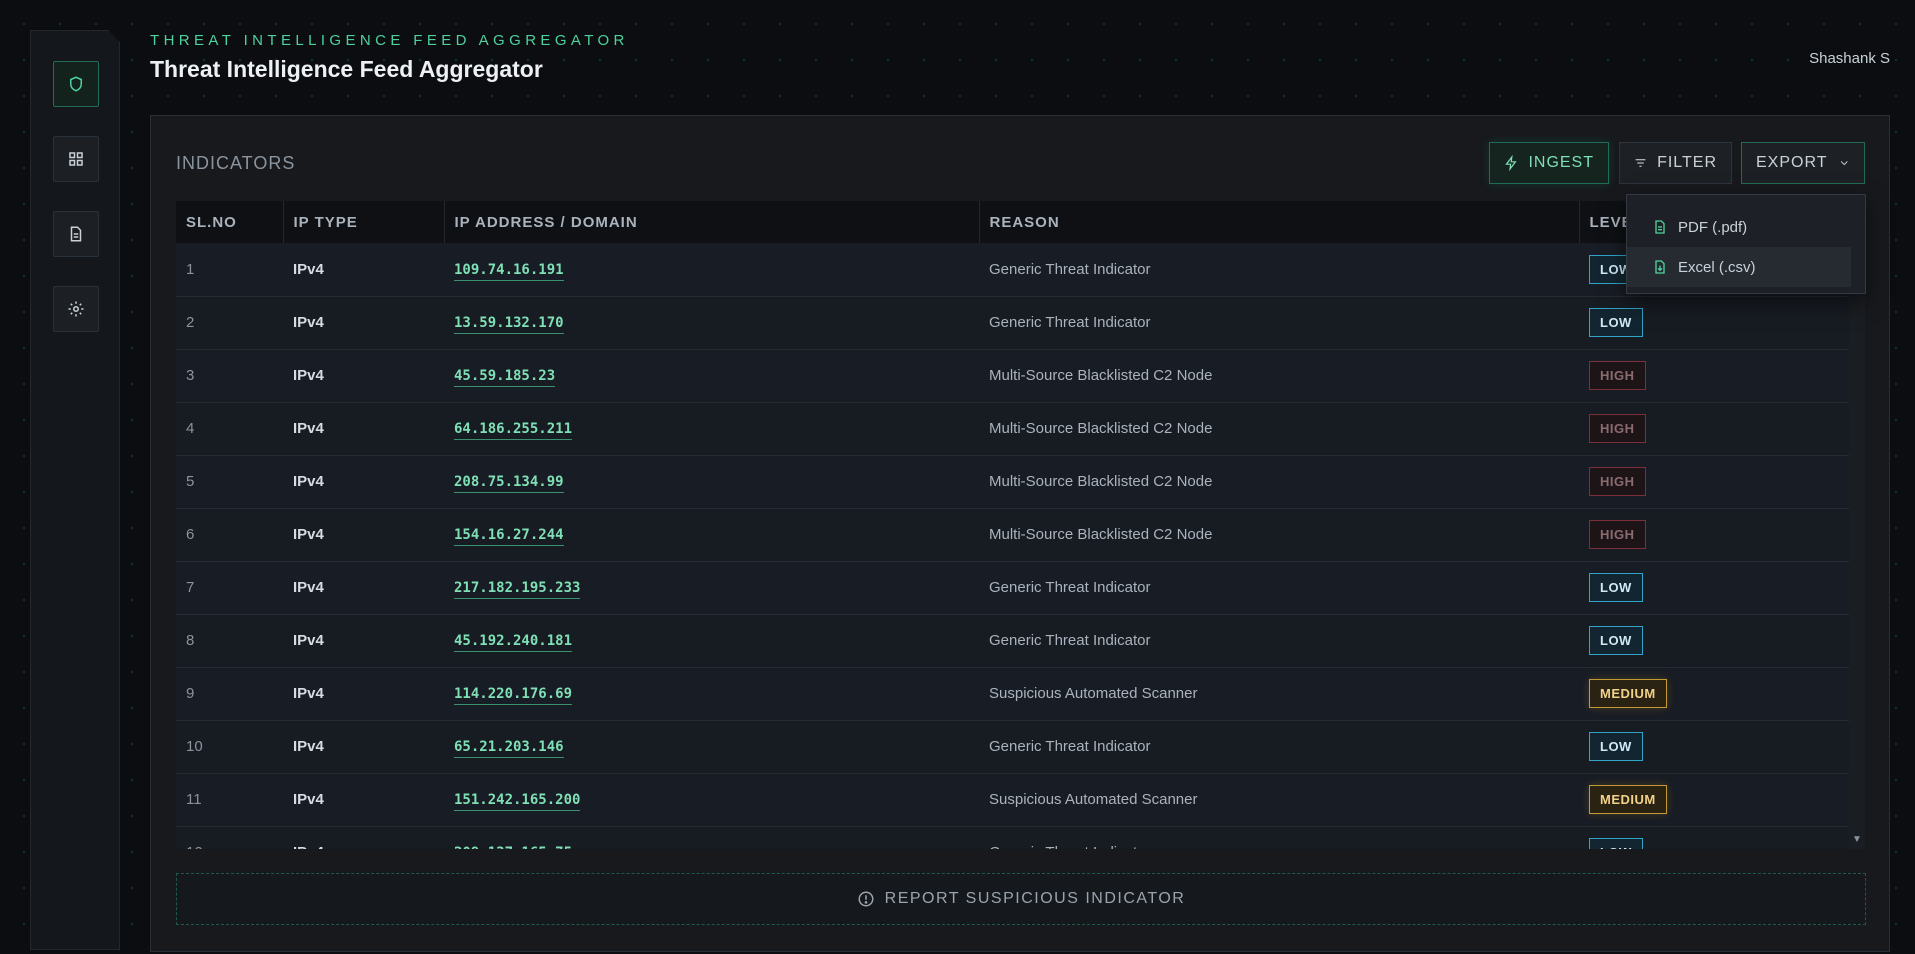 This screenshot has height=954, width=1915. I want to click on app-eyebrow: THREAT INTELLIGENCE FEED AGGREGATOR, so click(389, 40).